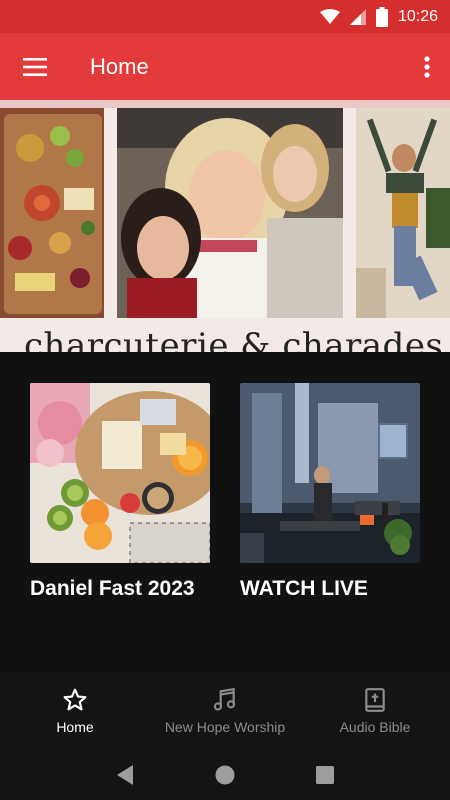 The image size is (450, 800). Describe the element at coordinates (329, 16) in the screenshot. I see `wifi-icon` at that location.